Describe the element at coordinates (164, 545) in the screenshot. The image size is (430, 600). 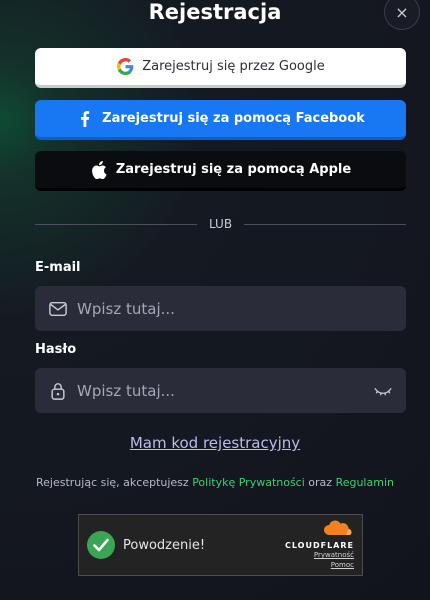
I see `captcha-status: Powodzenie!` at that location.